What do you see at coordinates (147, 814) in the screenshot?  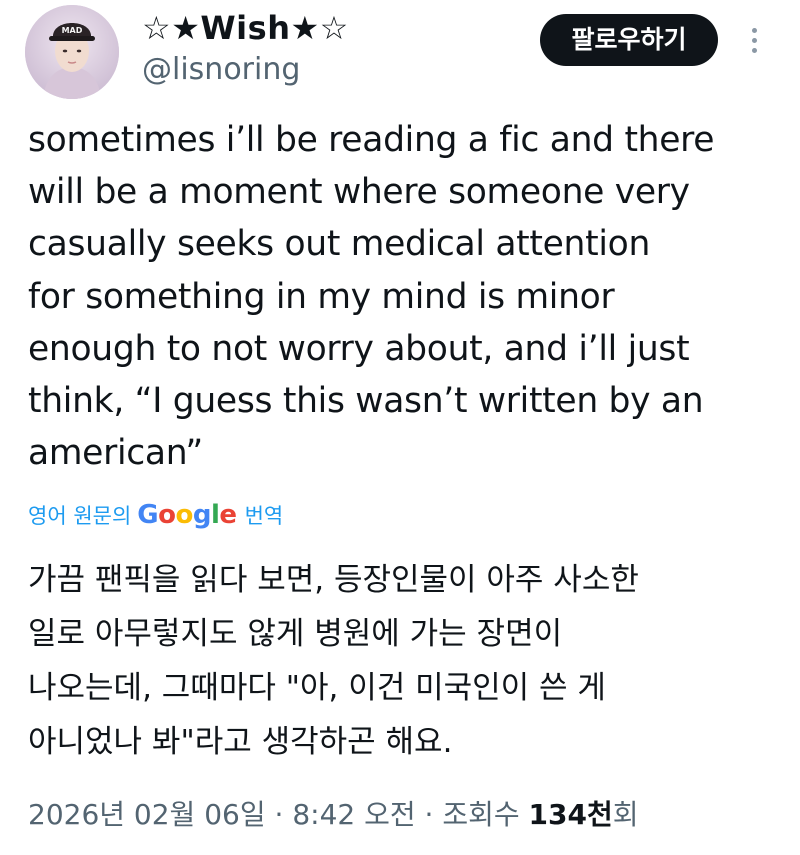 I see `tweet-date: 2026년 02월 06일` at bounding box center [147, 814].